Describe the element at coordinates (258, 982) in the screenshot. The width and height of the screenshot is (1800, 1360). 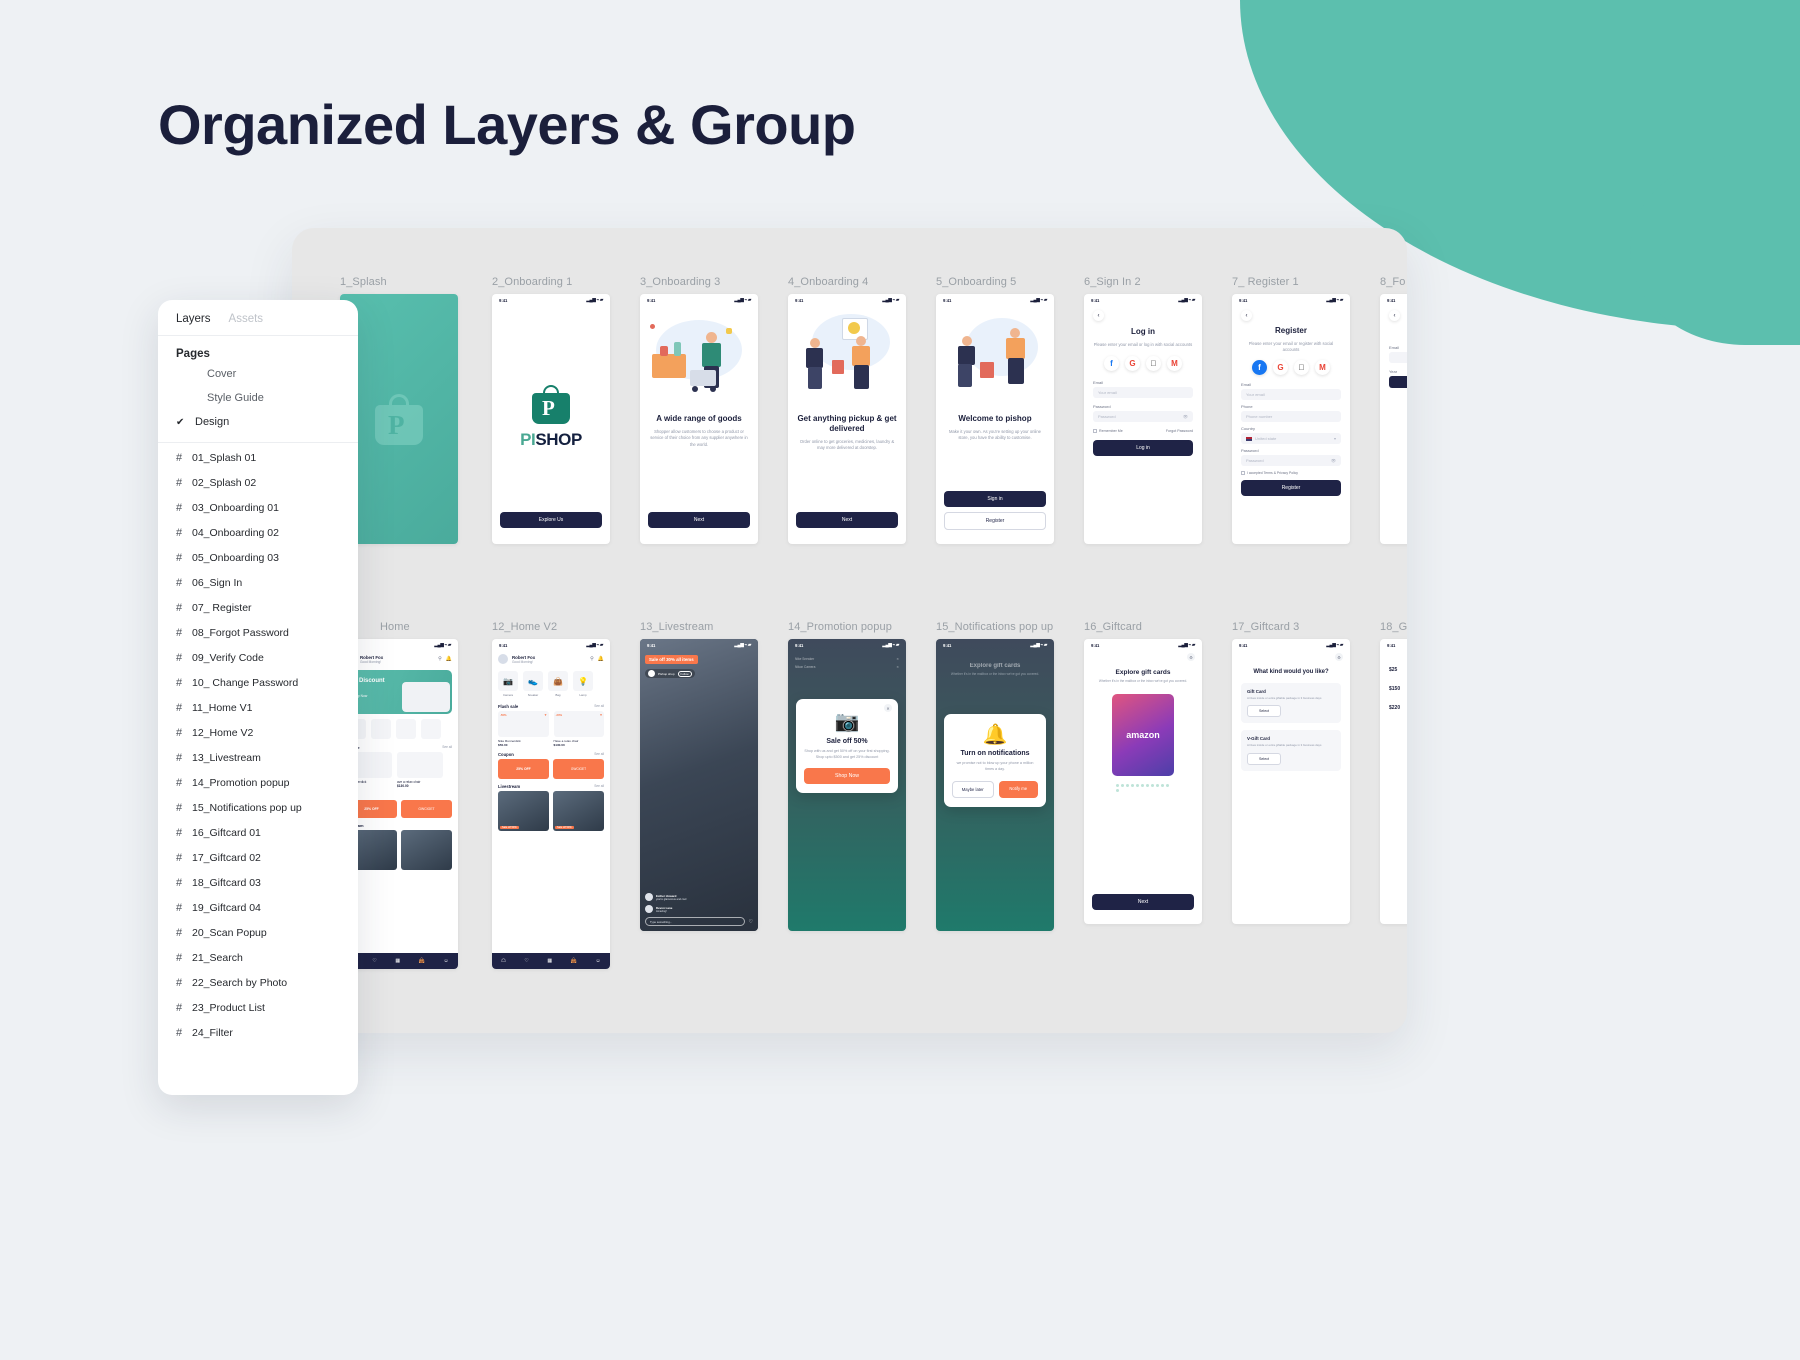
I see `layer-item: #22_Search by Photo` at that location.